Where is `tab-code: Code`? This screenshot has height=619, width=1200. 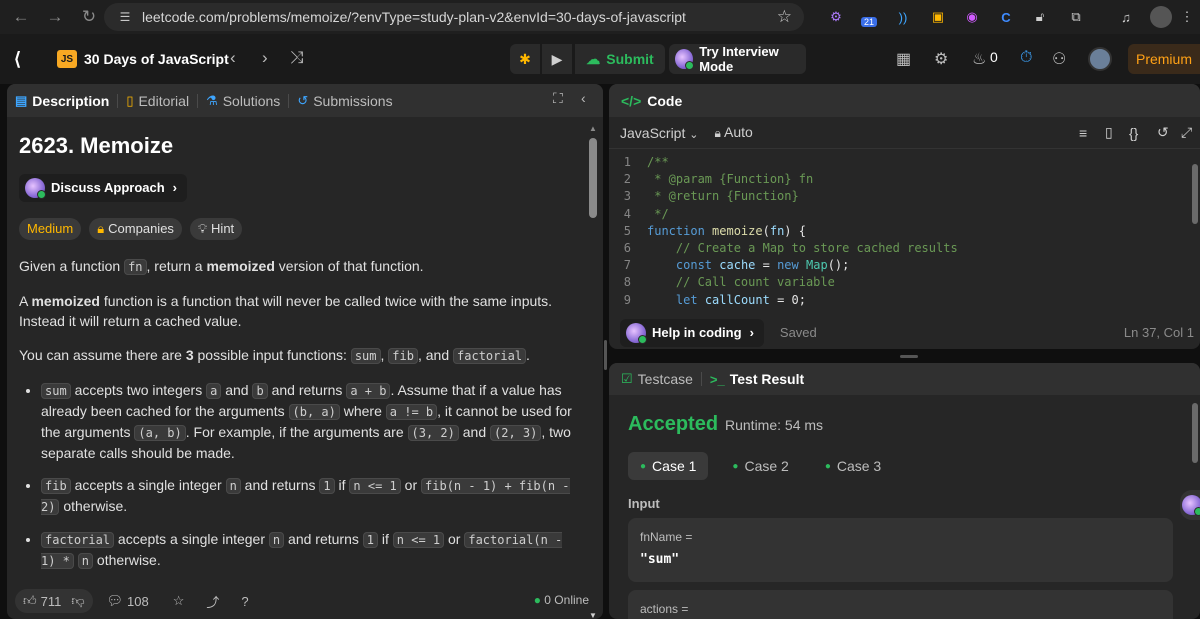 tab-code: Code is located at coordinates (664, 101).